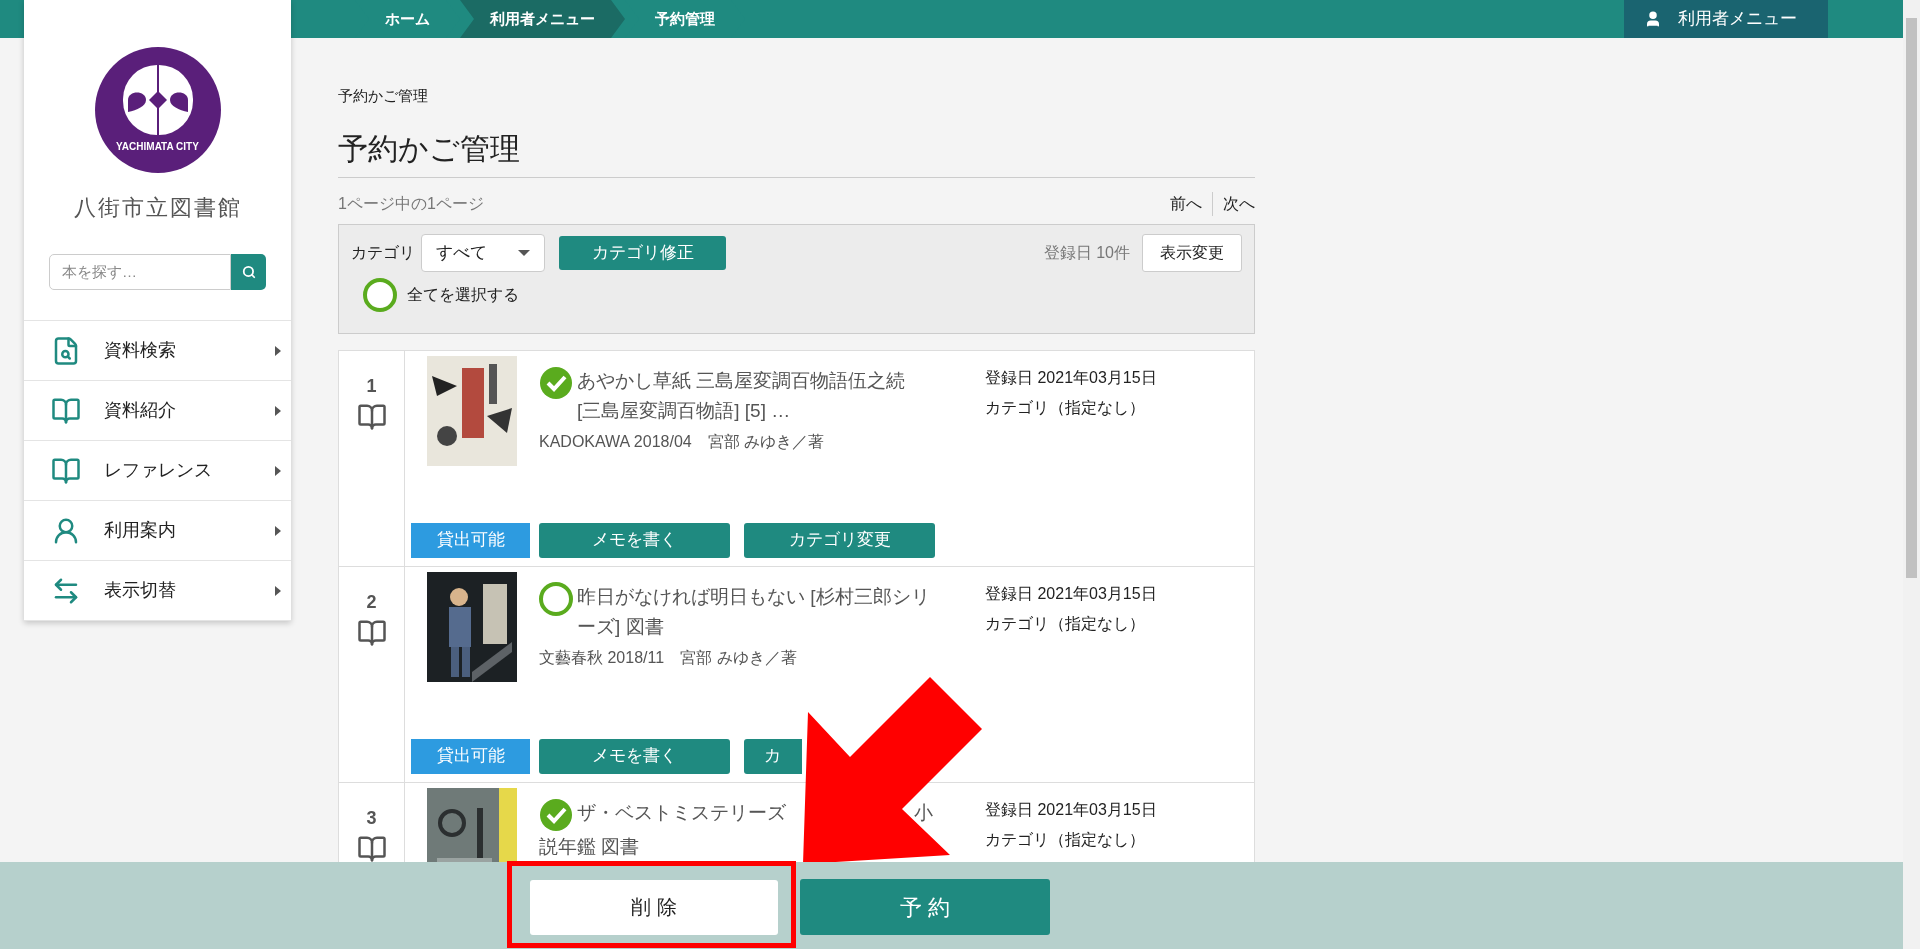 This screenshot has height=949, width=1920. Describe the element at coordinates (157, 351) in the screenshot. I see `sidebar-menu-item: 資料検索` at that location.